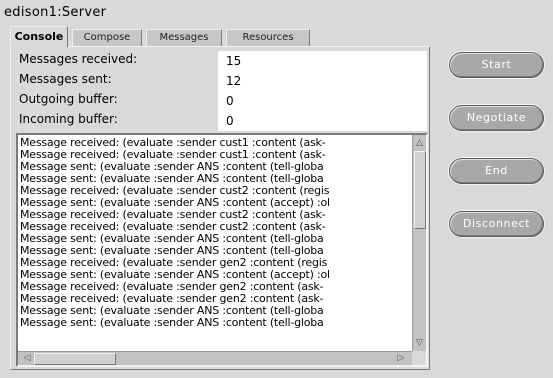 This screenshot has height=378, width=553. What do you see at coordinates (215, 358) in the screenshot?
I see `horizontal-scrollbar: ◁ ▷` at bounding box center [215, 358].